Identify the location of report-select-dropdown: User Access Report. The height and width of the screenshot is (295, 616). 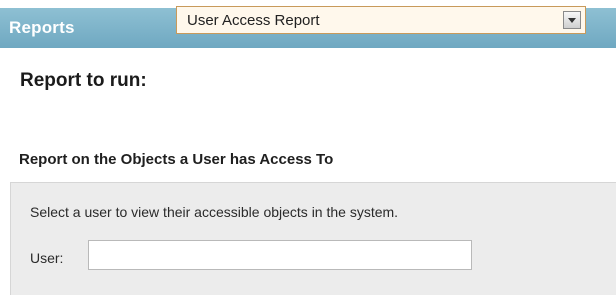
(381, 20).